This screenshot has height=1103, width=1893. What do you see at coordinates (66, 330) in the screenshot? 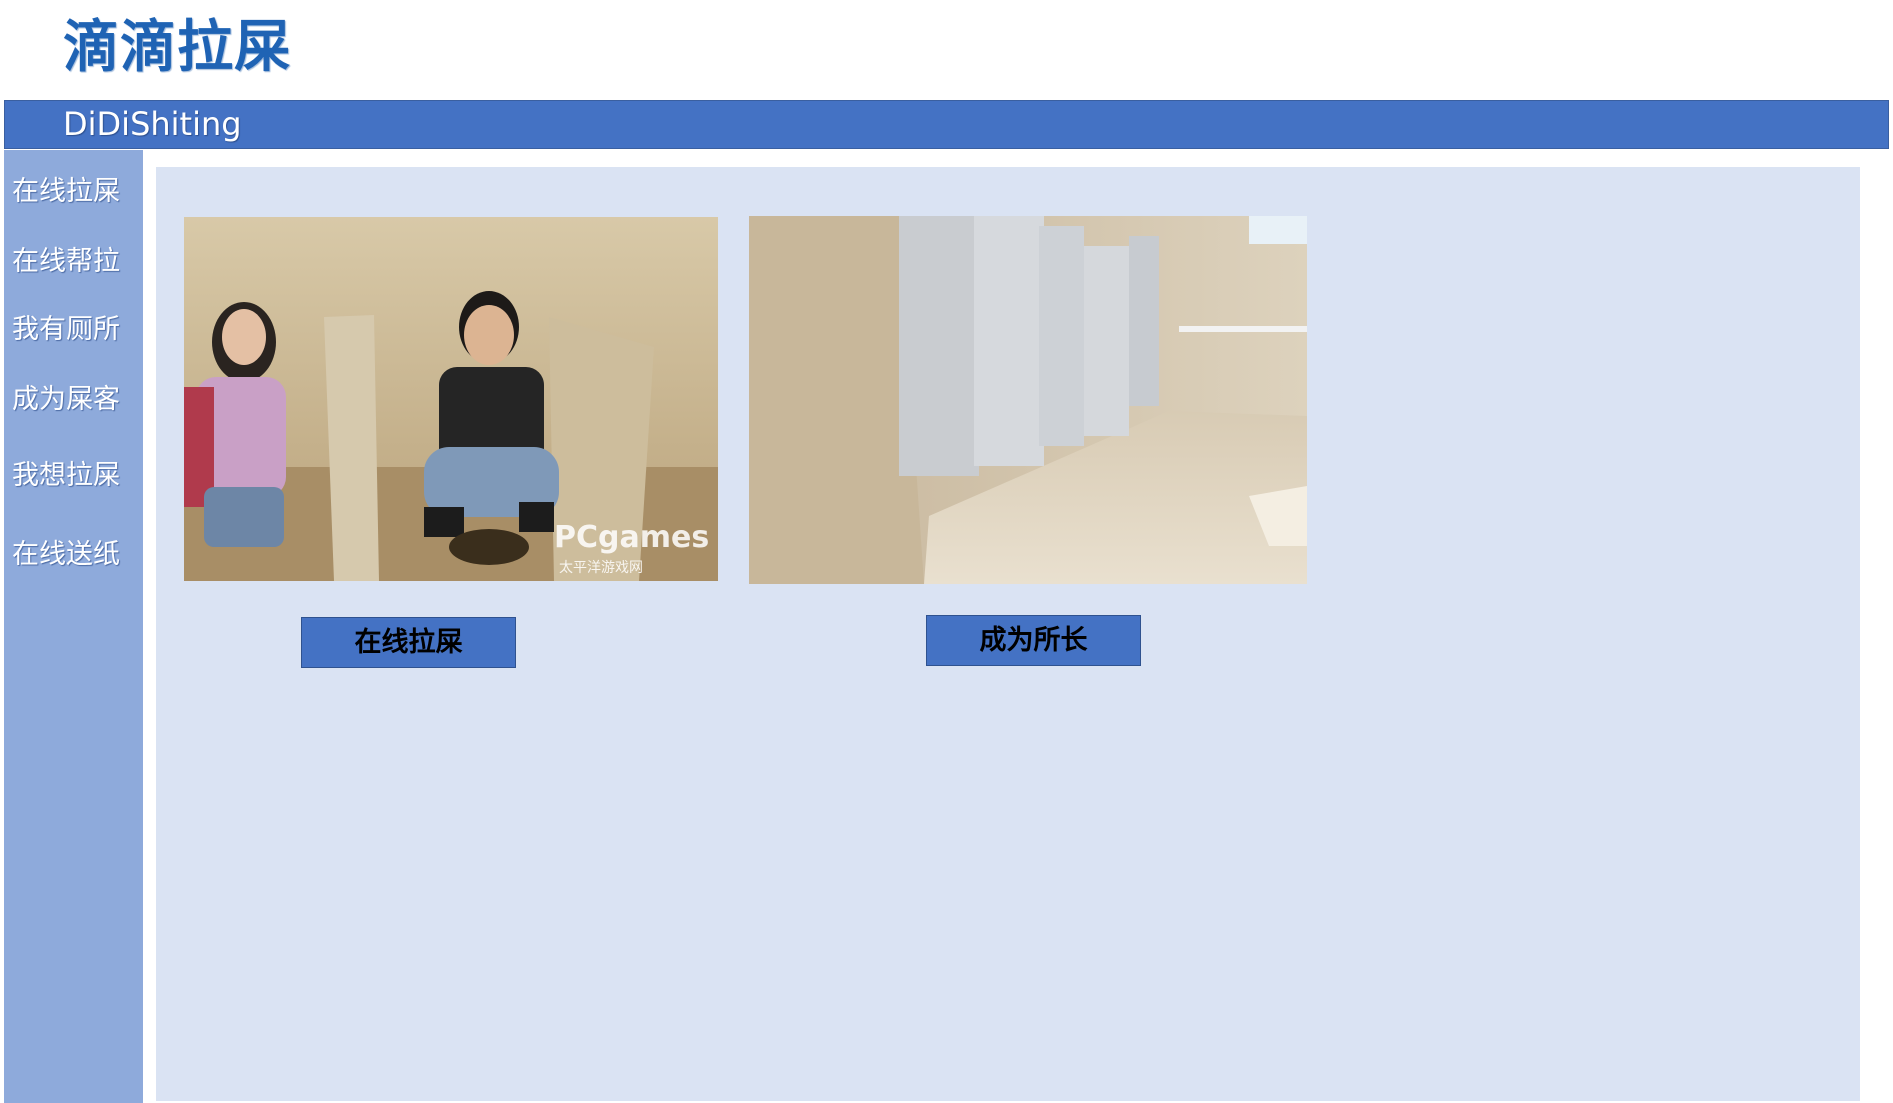
I see `sidebar-item-i-have-toilet: 我有厕所` at bounding box center [66, 330].